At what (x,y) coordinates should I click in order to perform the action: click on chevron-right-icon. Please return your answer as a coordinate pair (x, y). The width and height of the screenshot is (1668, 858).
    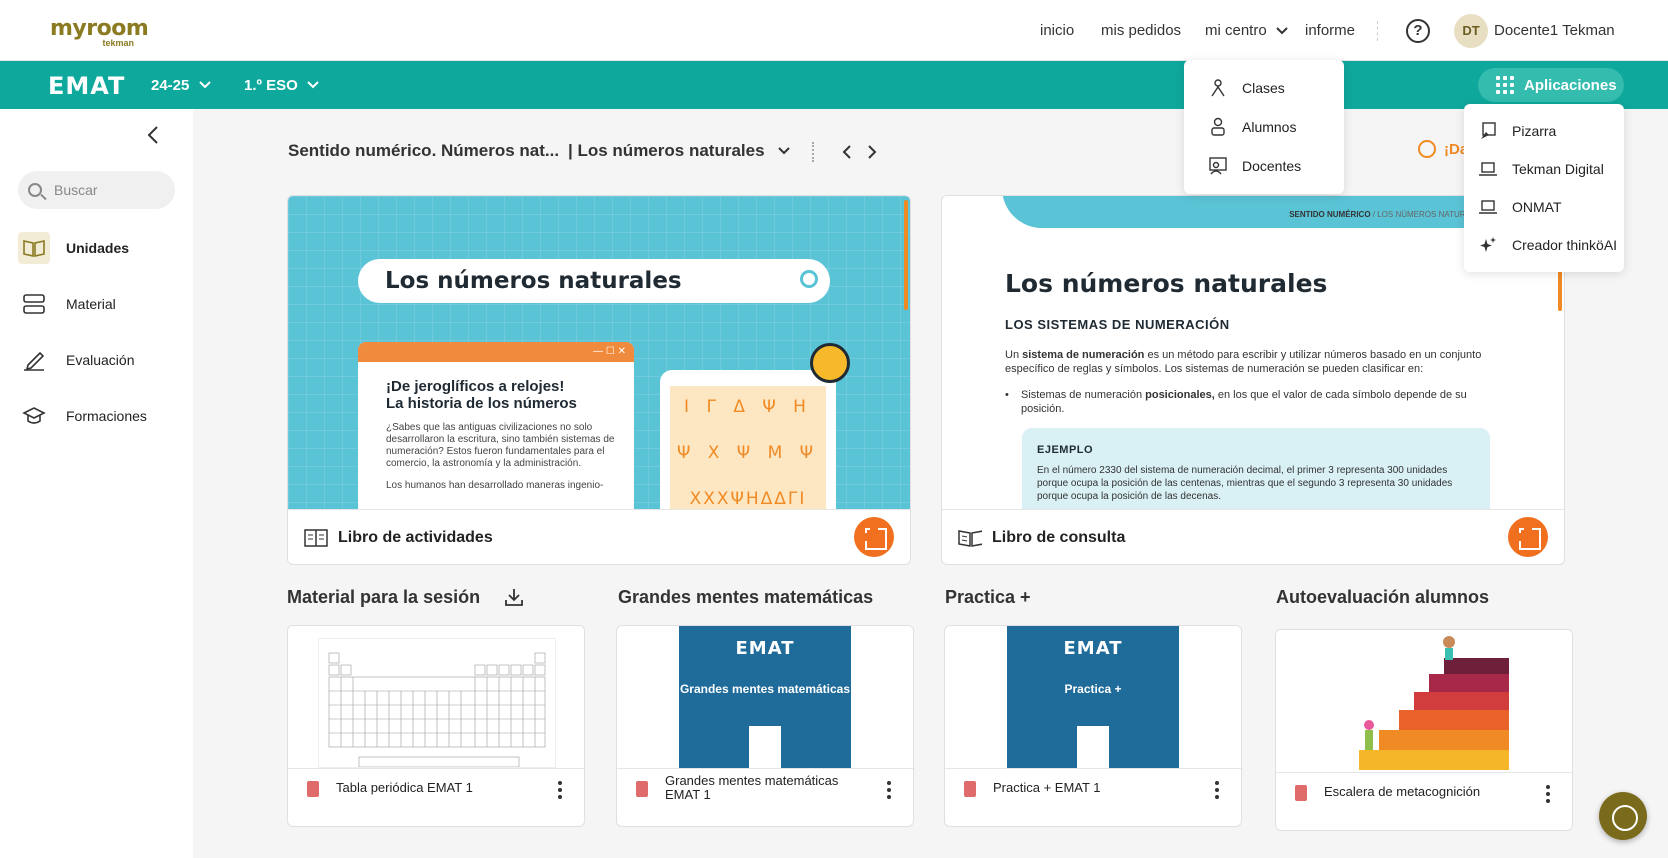
    Looking at the image, I should click on (872, 152).